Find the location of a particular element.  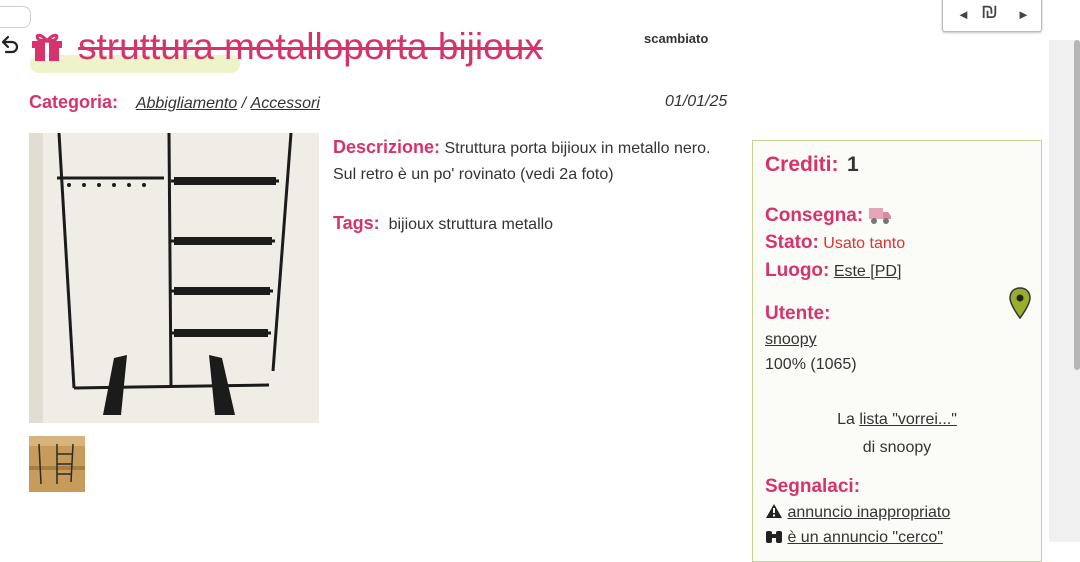

tags-block: Tags: bijioux struttura metallo is located at coordinates (443, 223).